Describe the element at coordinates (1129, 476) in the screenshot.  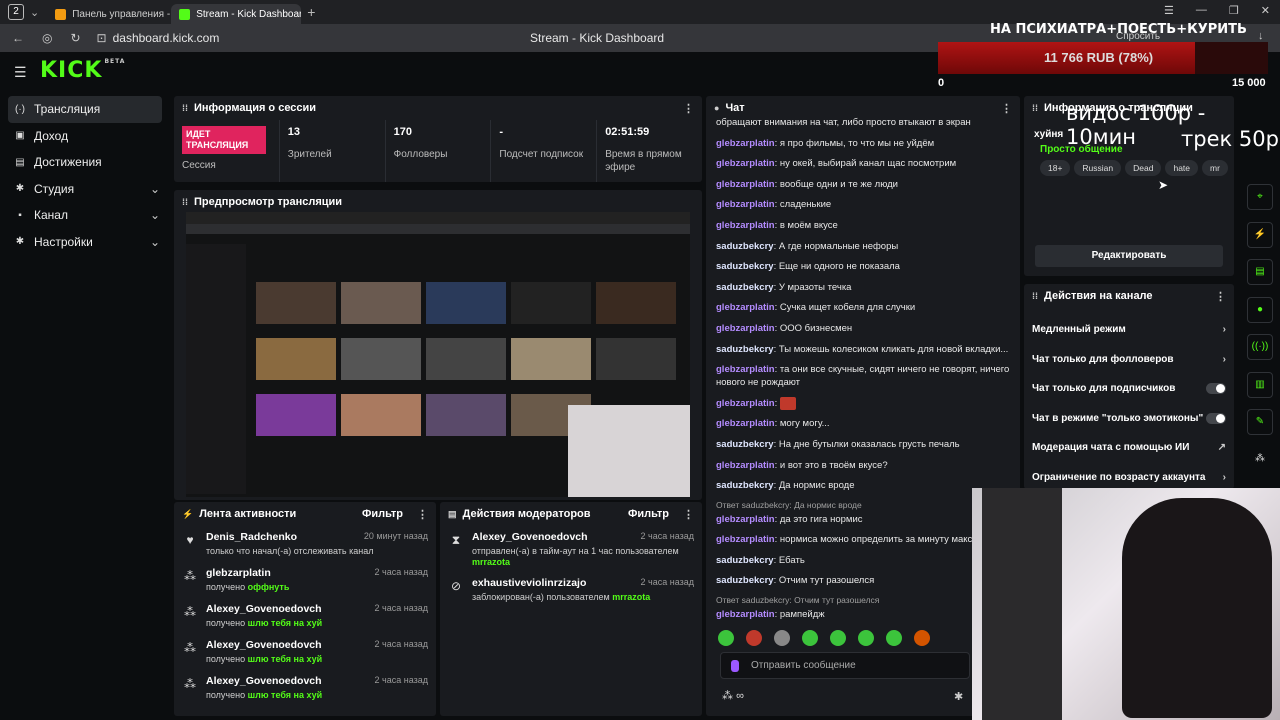
I see `action-account-age: Ограничение по возрасту аккаунта ›` at that location.